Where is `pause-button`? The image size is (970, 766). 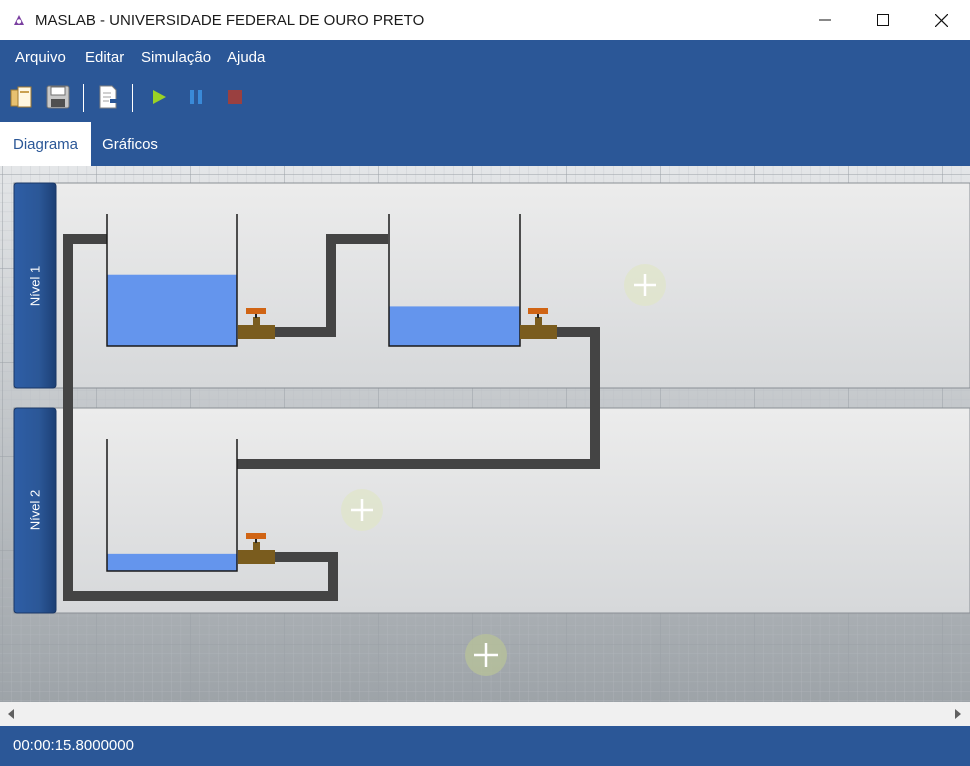
pause-button is located at coordinates (196, 97).